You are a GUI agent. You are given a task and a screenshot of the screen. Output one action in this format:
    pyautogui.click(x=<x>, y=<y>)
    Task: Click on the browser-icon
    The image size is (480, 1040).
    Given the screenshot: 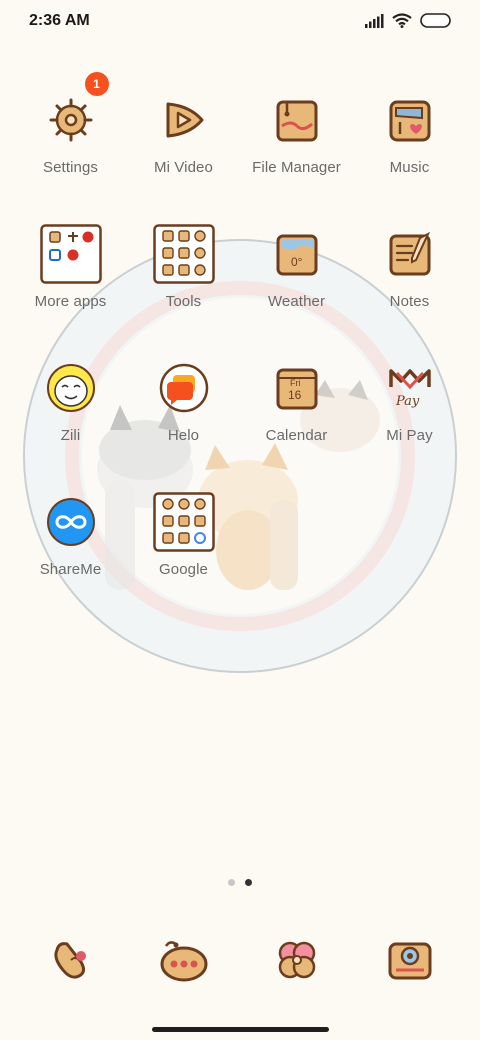 What is the action you would take?
    pyautogui.click(x=297, y=960)
    